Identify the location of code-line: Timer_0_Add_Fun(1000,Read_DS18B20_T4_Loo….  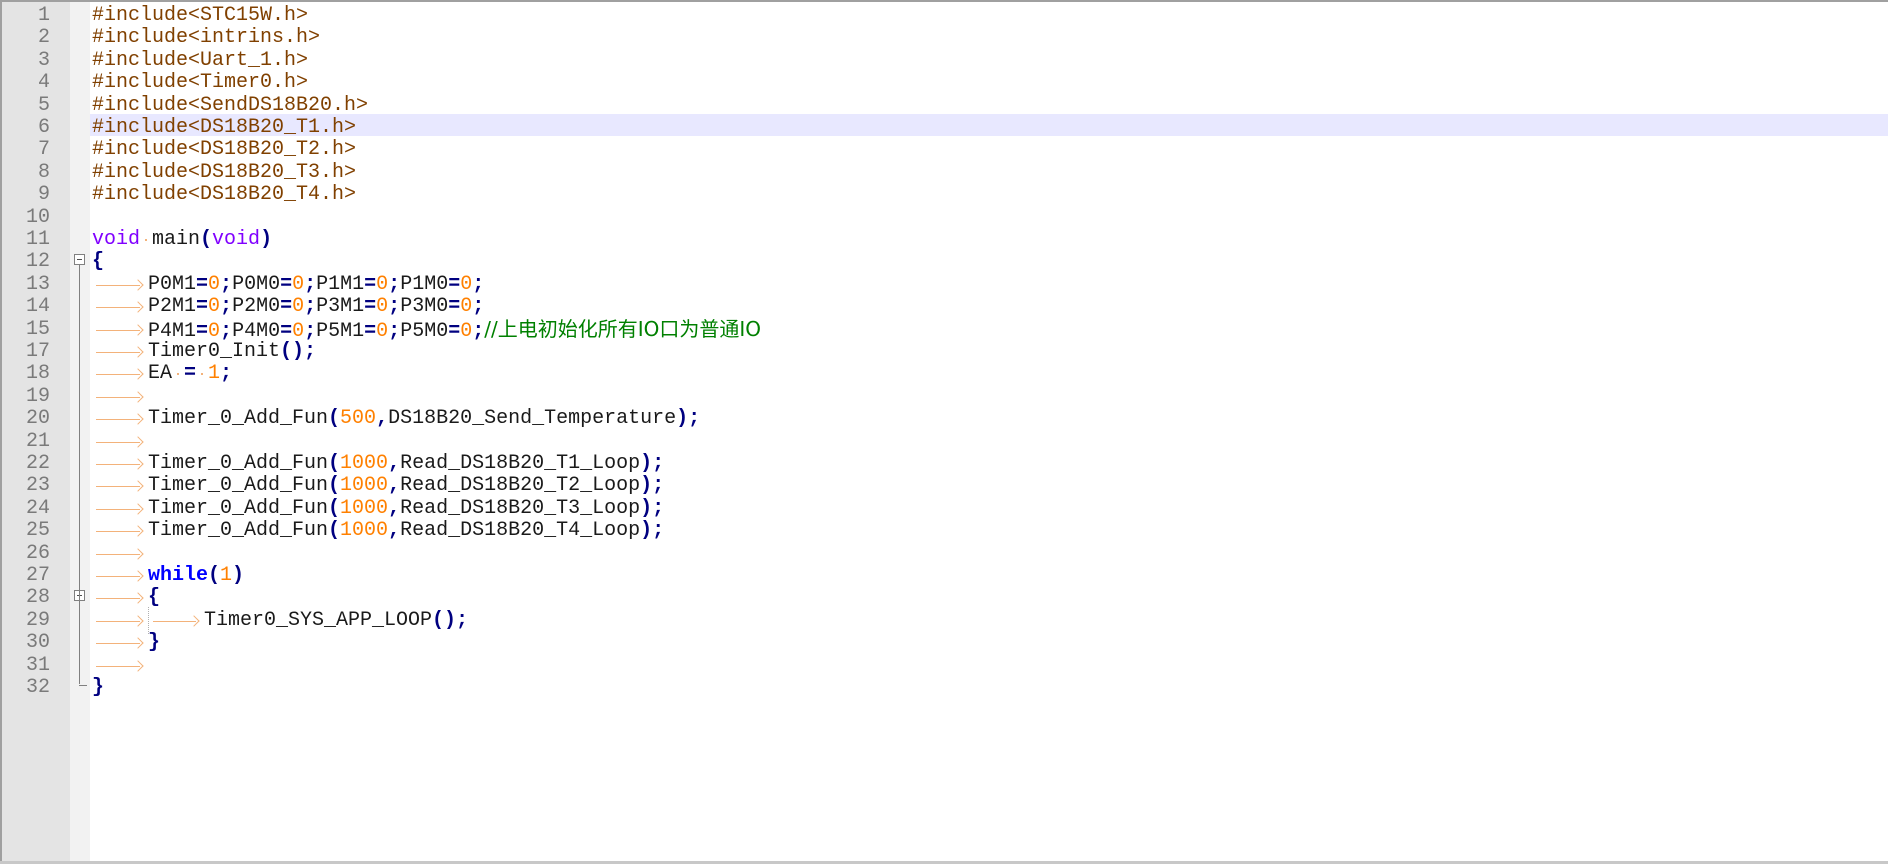
(378, 530).